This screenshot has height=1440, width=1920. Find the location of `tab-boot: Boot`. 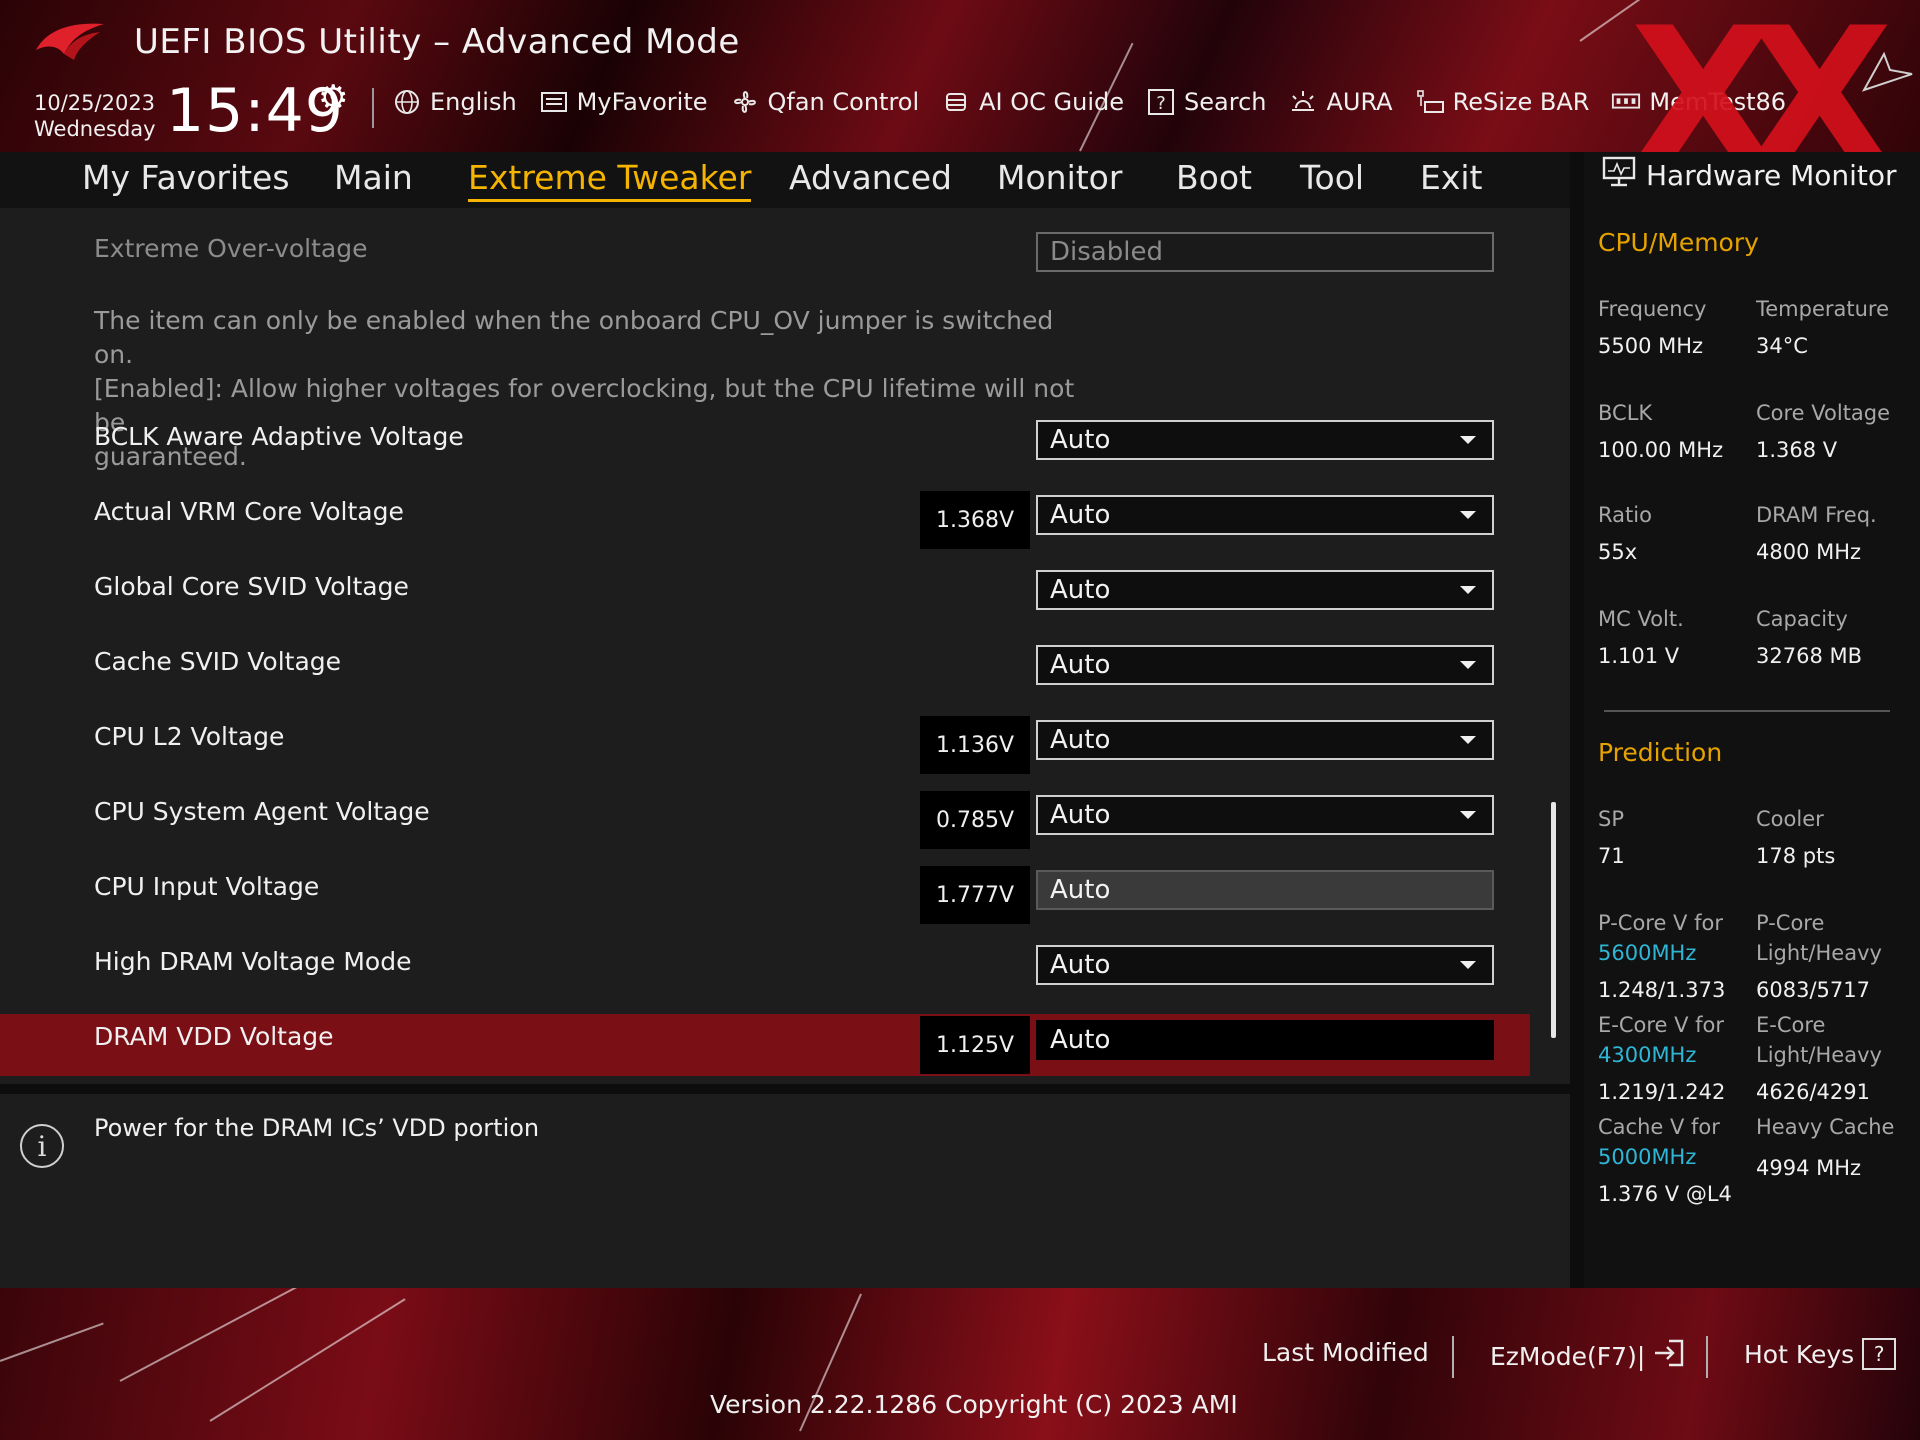

tab-boot: Boot is located at coordinates (1214, 177).